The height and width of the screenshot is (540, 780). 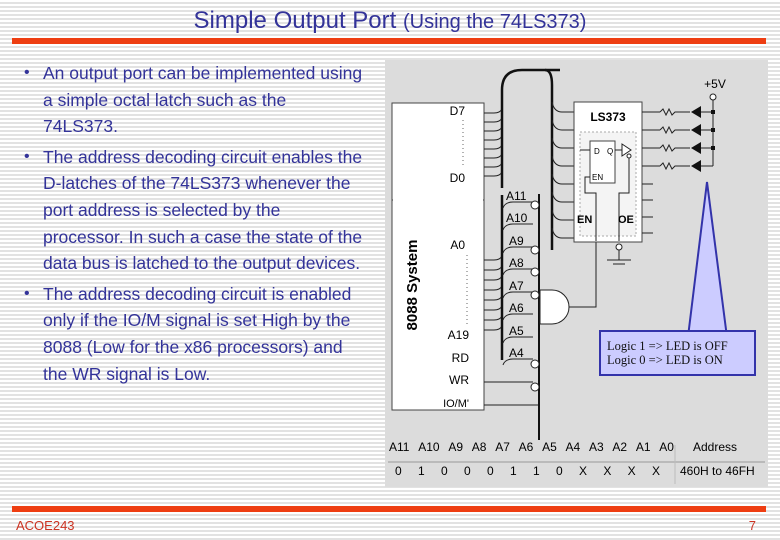 What do you see at coordinates (526, 447) in the screenshot?
I see `header-cell: A6` at bounding box center [526, 447].